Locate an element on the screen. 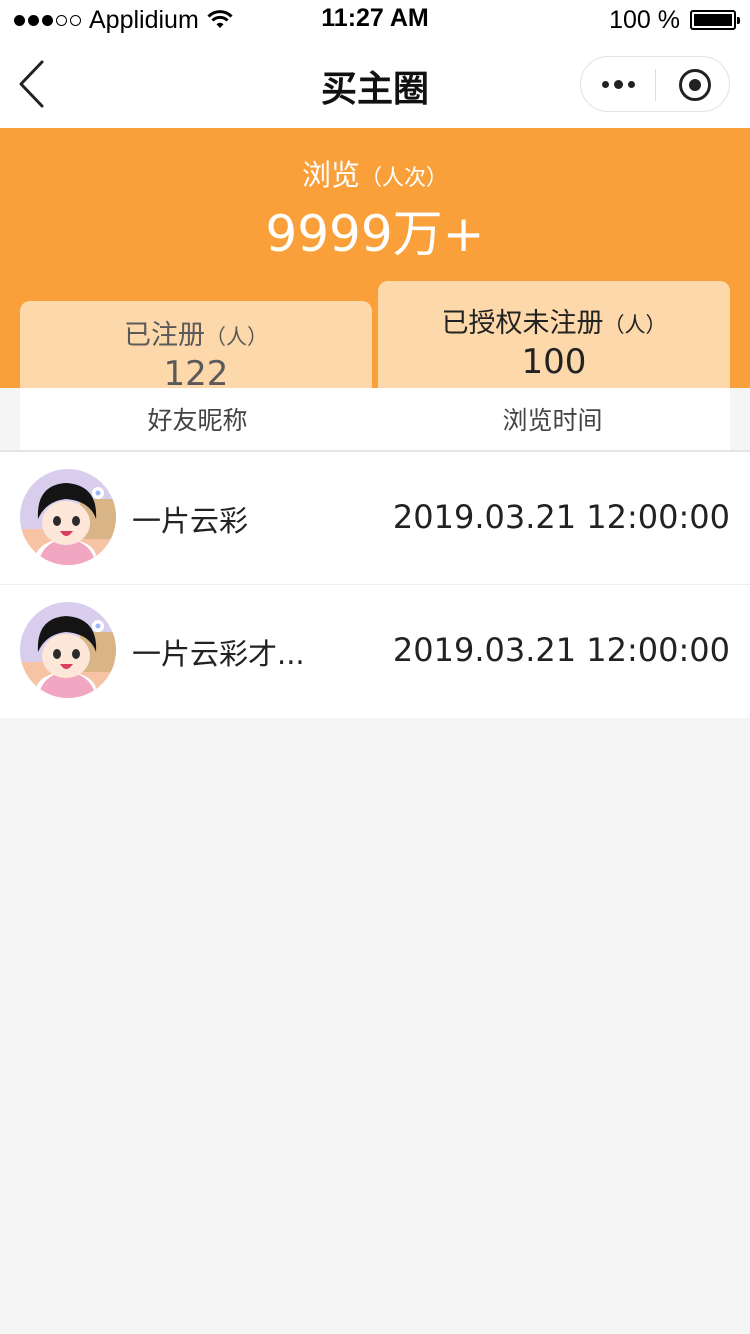 This screenshot has height=1334, width=750. registered-label: 已注册（人） is located at coordinates (196, 335).